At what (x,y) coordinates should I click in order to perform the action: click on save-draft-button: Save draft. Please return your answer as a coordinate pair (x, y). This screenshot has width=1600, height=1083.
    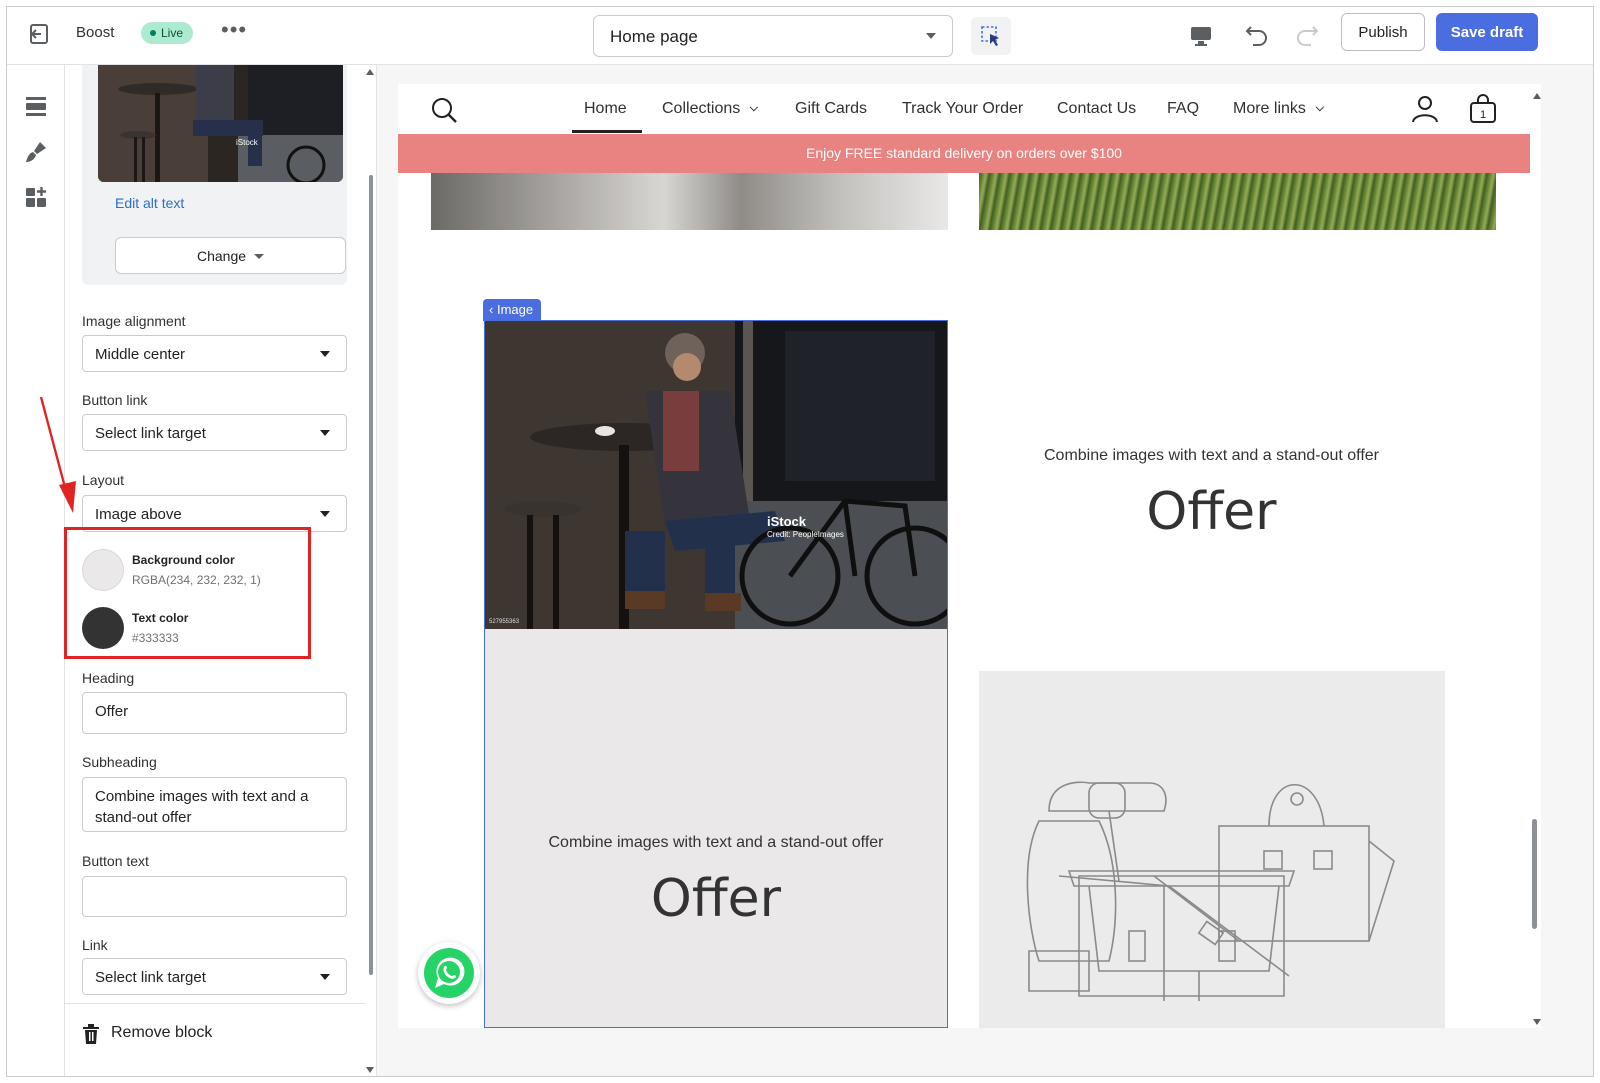
    Looking at the image, I should click on (1487, 32).